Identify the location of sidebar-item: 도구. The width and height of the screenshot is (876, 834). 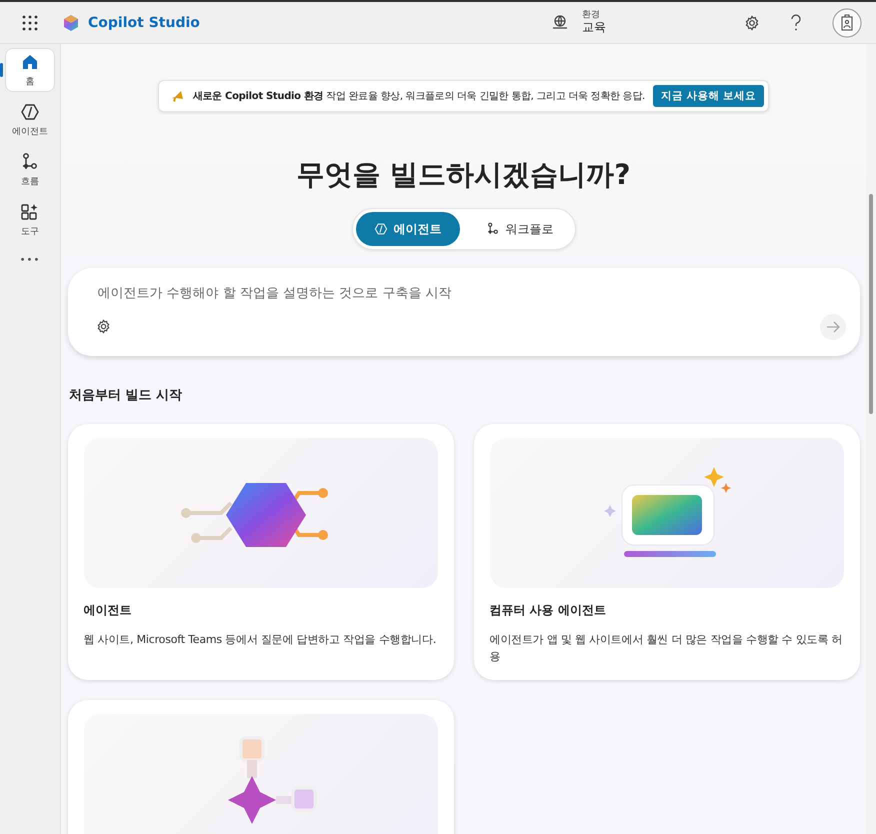
(30, 220).